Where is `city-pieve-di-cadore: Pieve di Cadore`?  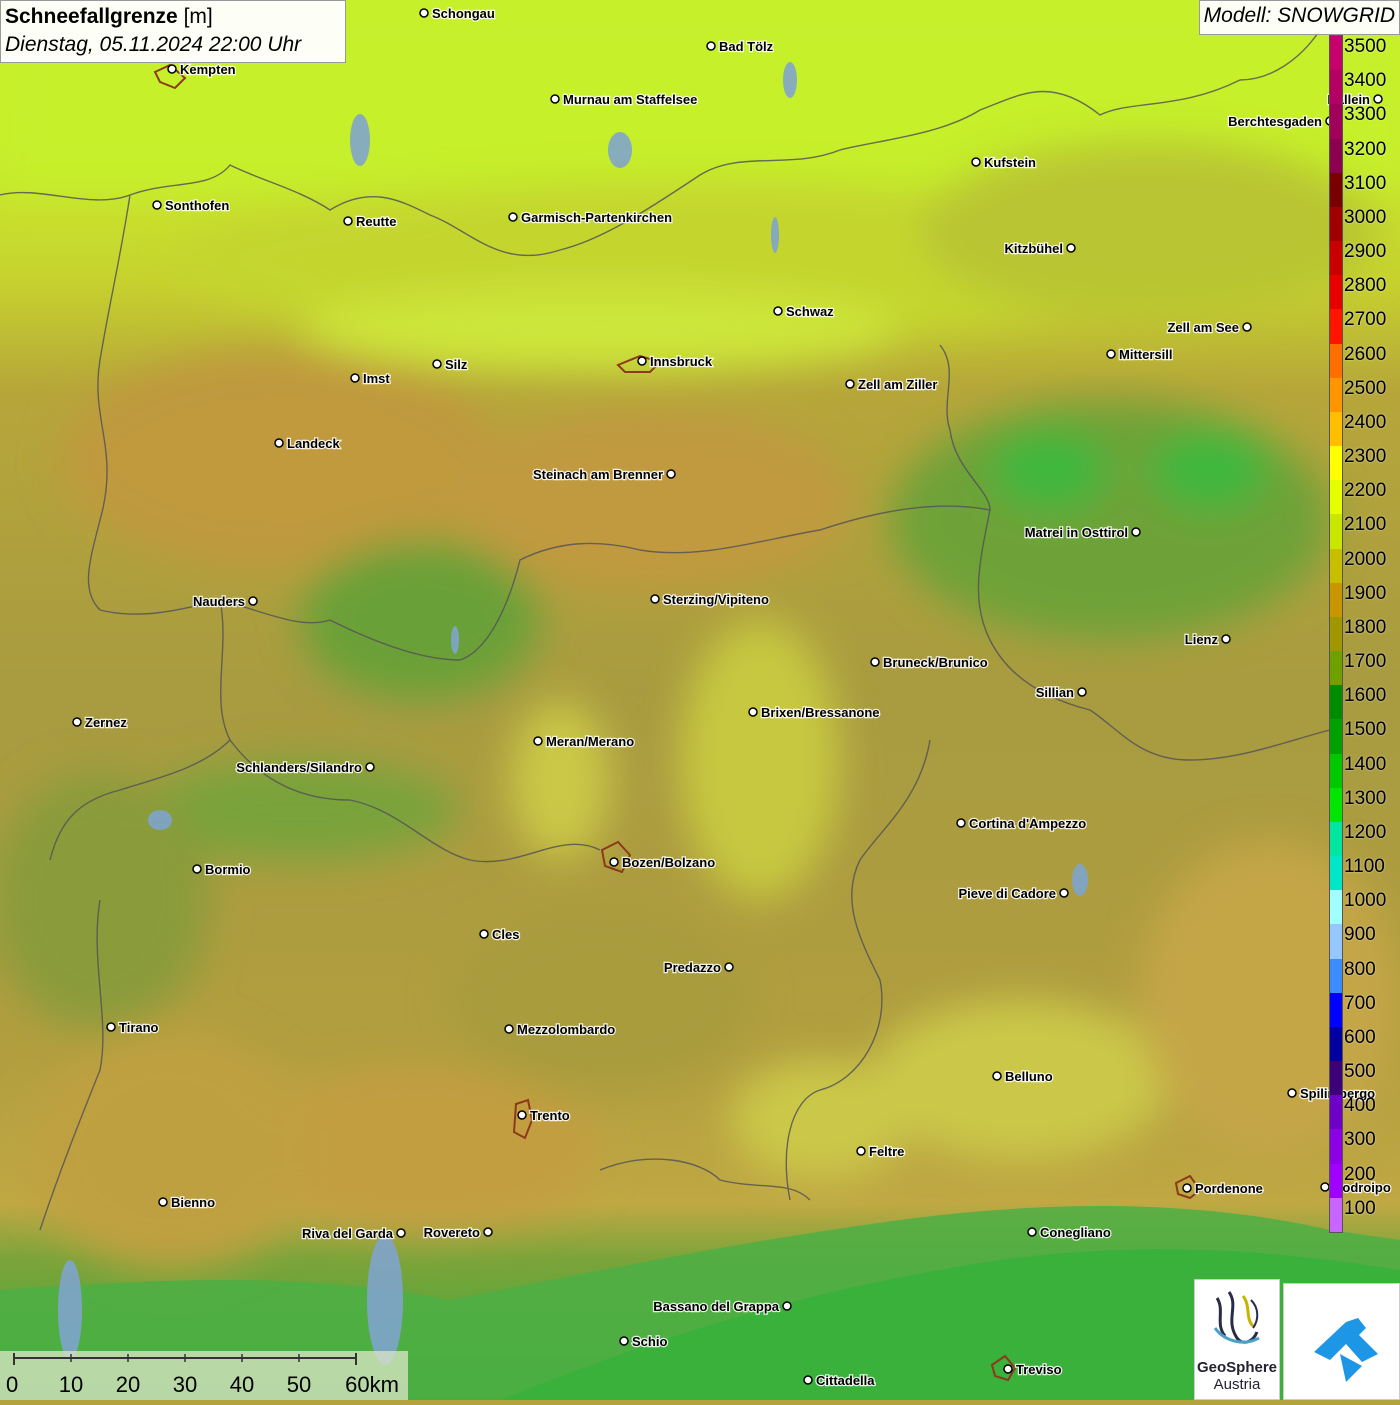
city-pieve-di-cadore: Pieve di Cadore is located at coordinates (1013, 893).